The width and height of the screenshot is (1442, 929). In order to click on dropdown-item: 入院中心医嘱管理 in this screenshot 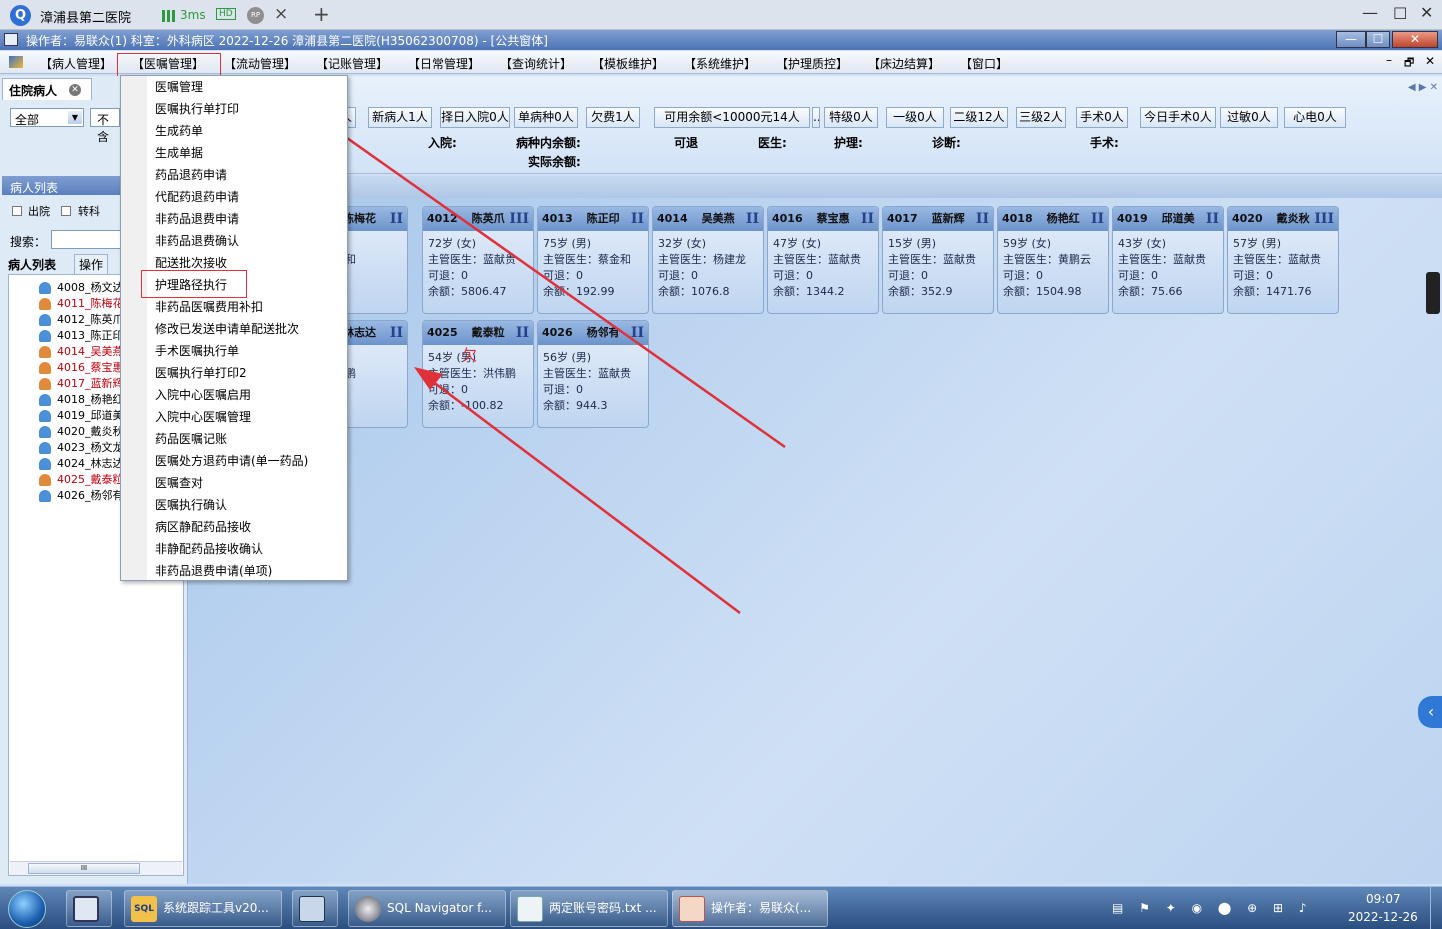, I will do `click(203, 416)`.